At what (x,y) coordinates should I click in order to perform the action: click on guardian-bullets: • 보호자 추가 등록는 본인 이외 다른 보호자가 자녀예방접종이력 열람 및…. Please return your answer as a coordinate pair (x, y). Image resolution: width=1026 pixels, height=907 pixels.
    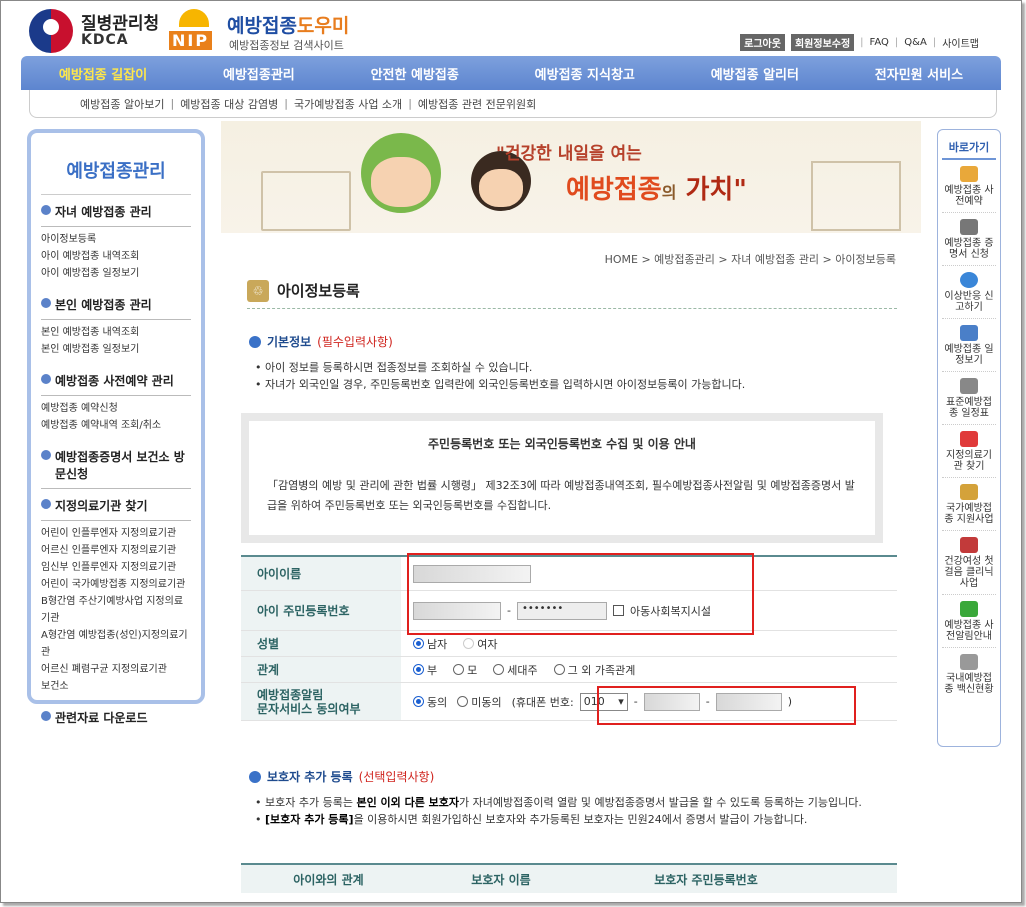
    Looking at the image, I should click on (575, 811).